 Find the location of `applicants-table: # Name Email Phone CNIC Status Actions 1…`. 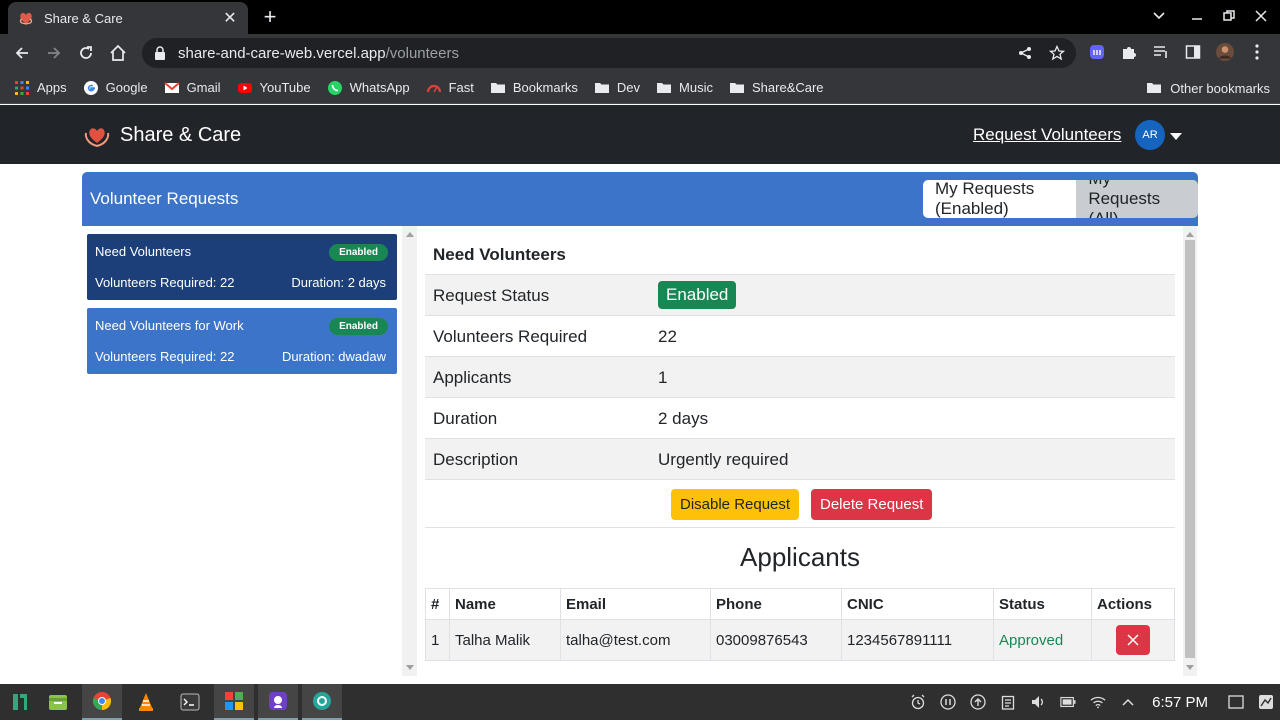

applicants-table: # Name Email Phone CNIC Status Actions 1… is located at coordinates (800, 624).